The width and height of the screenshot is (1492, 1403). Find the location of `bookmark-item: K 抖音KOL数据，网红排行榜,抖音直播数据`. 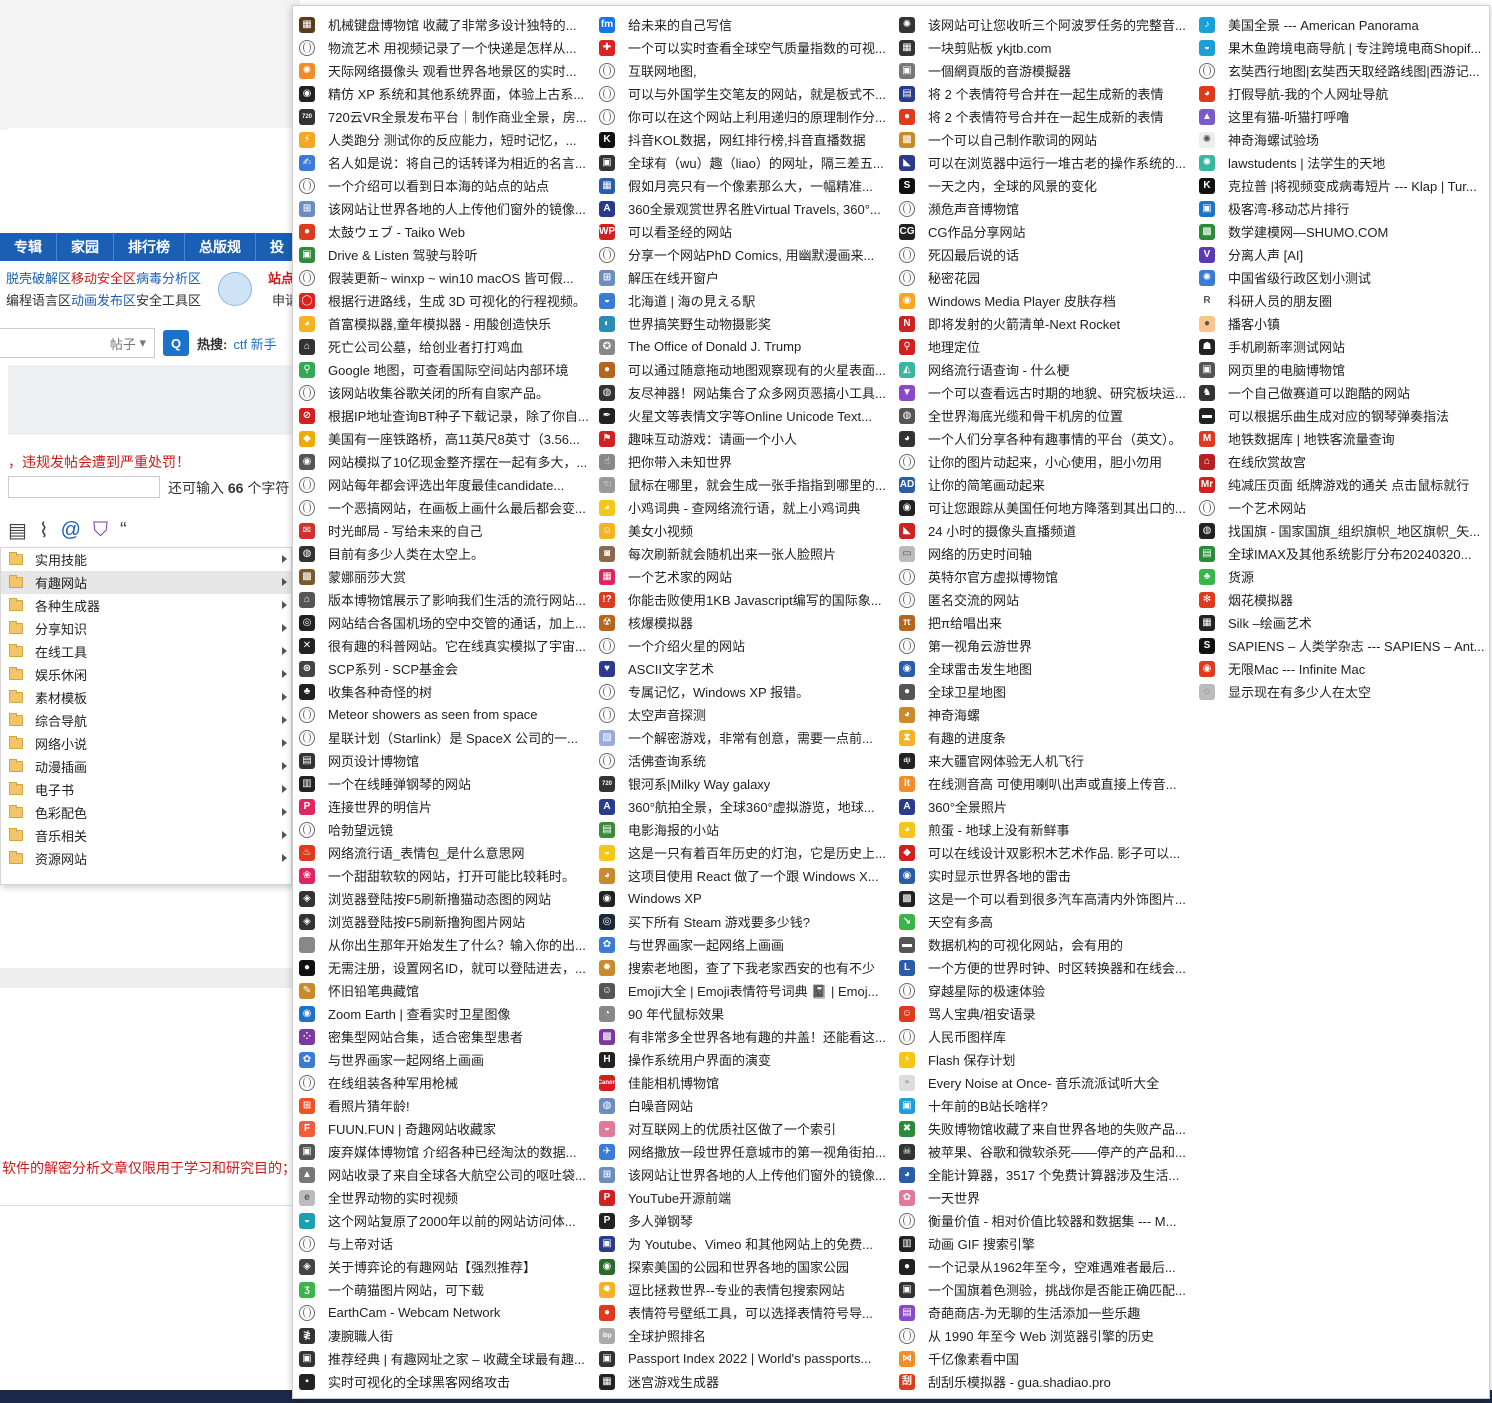

bookmark-item: K 抖音KOL数据，网红排行榜,抖音直播数据 is located at coordinates (743, 139).